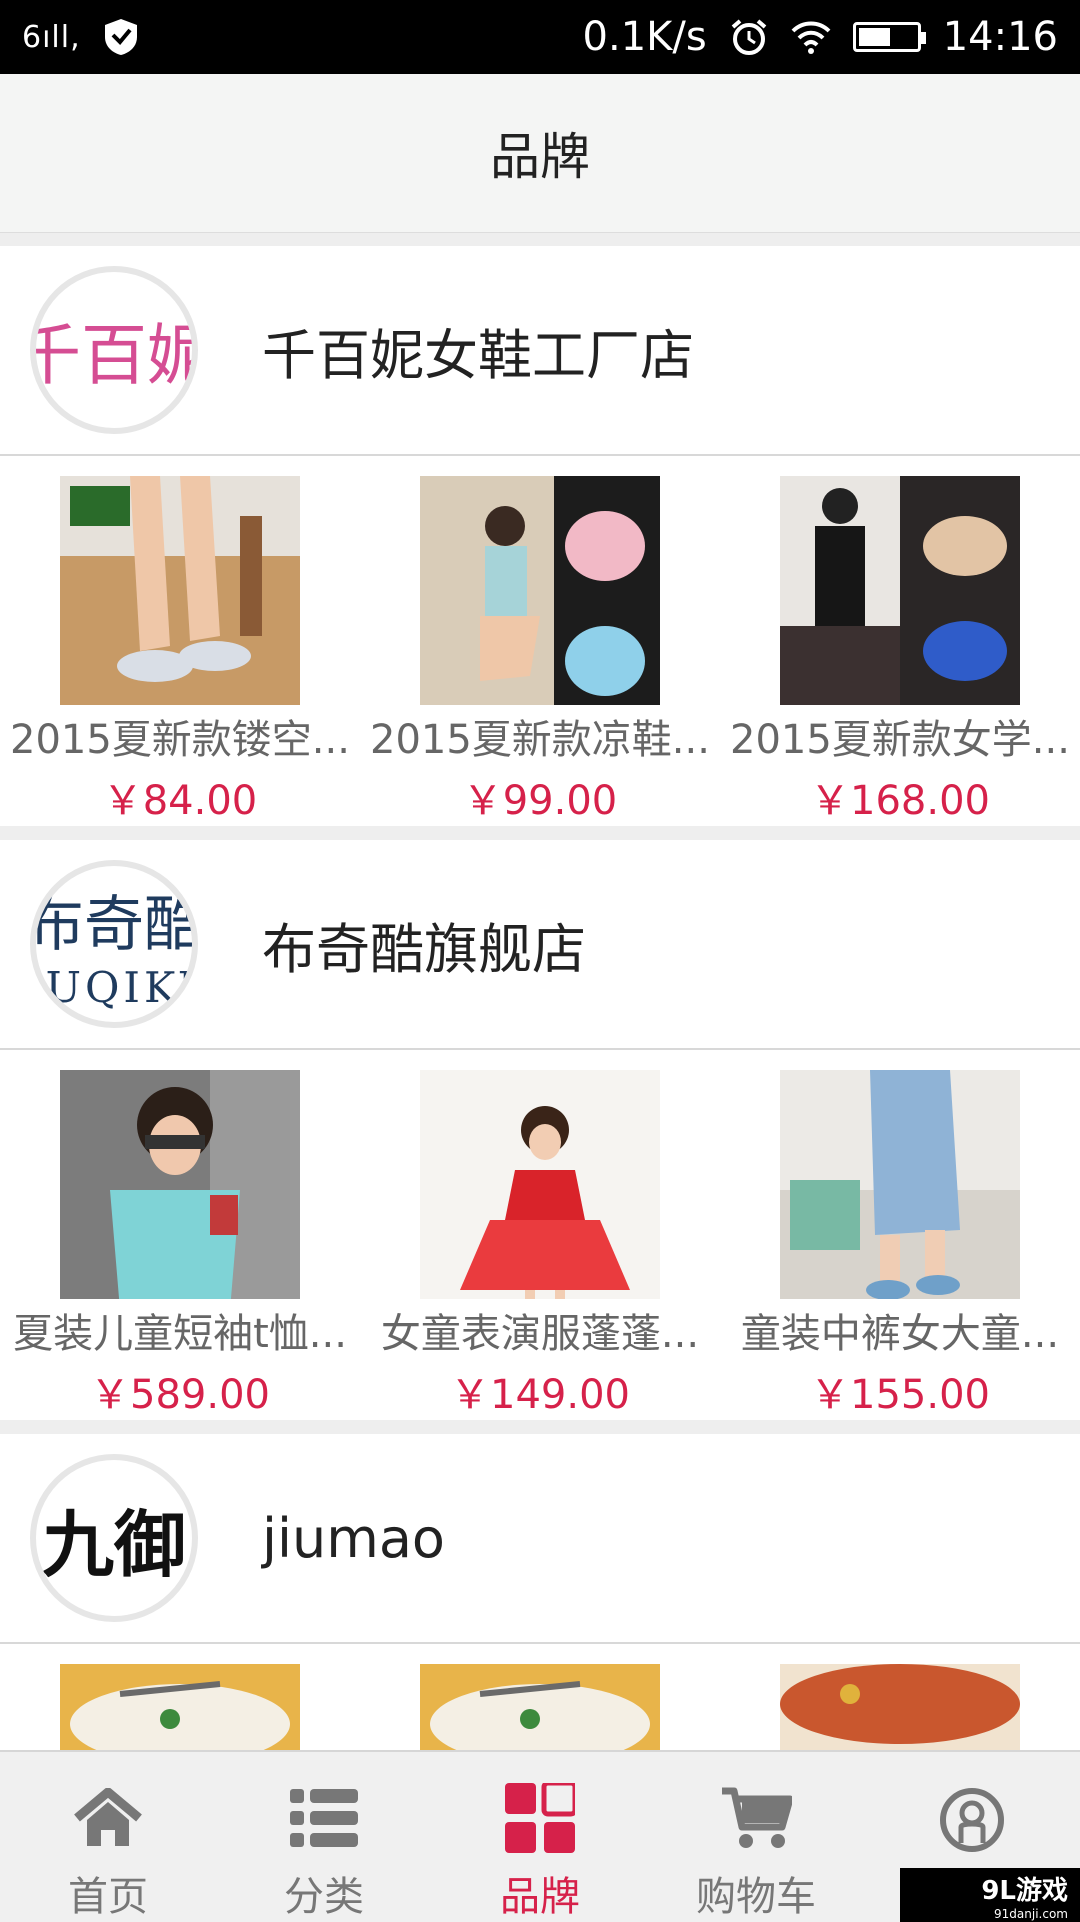 The image size is (1080, 1922). I want to click on nav-label: 分类, so click(324, 1897).